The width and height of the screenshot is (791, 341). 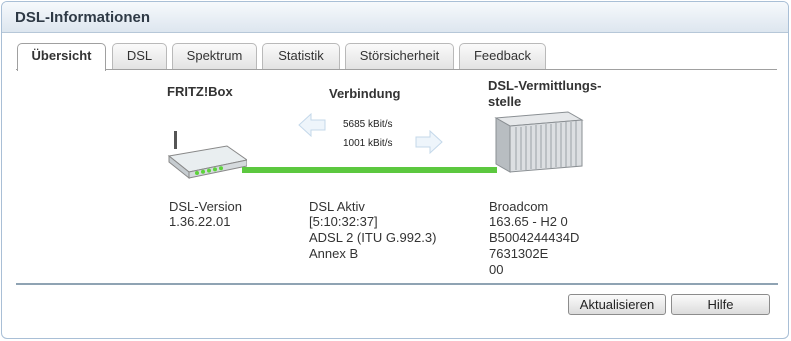 I want to click on arrow-left-icon, so click(x=312, y=125).